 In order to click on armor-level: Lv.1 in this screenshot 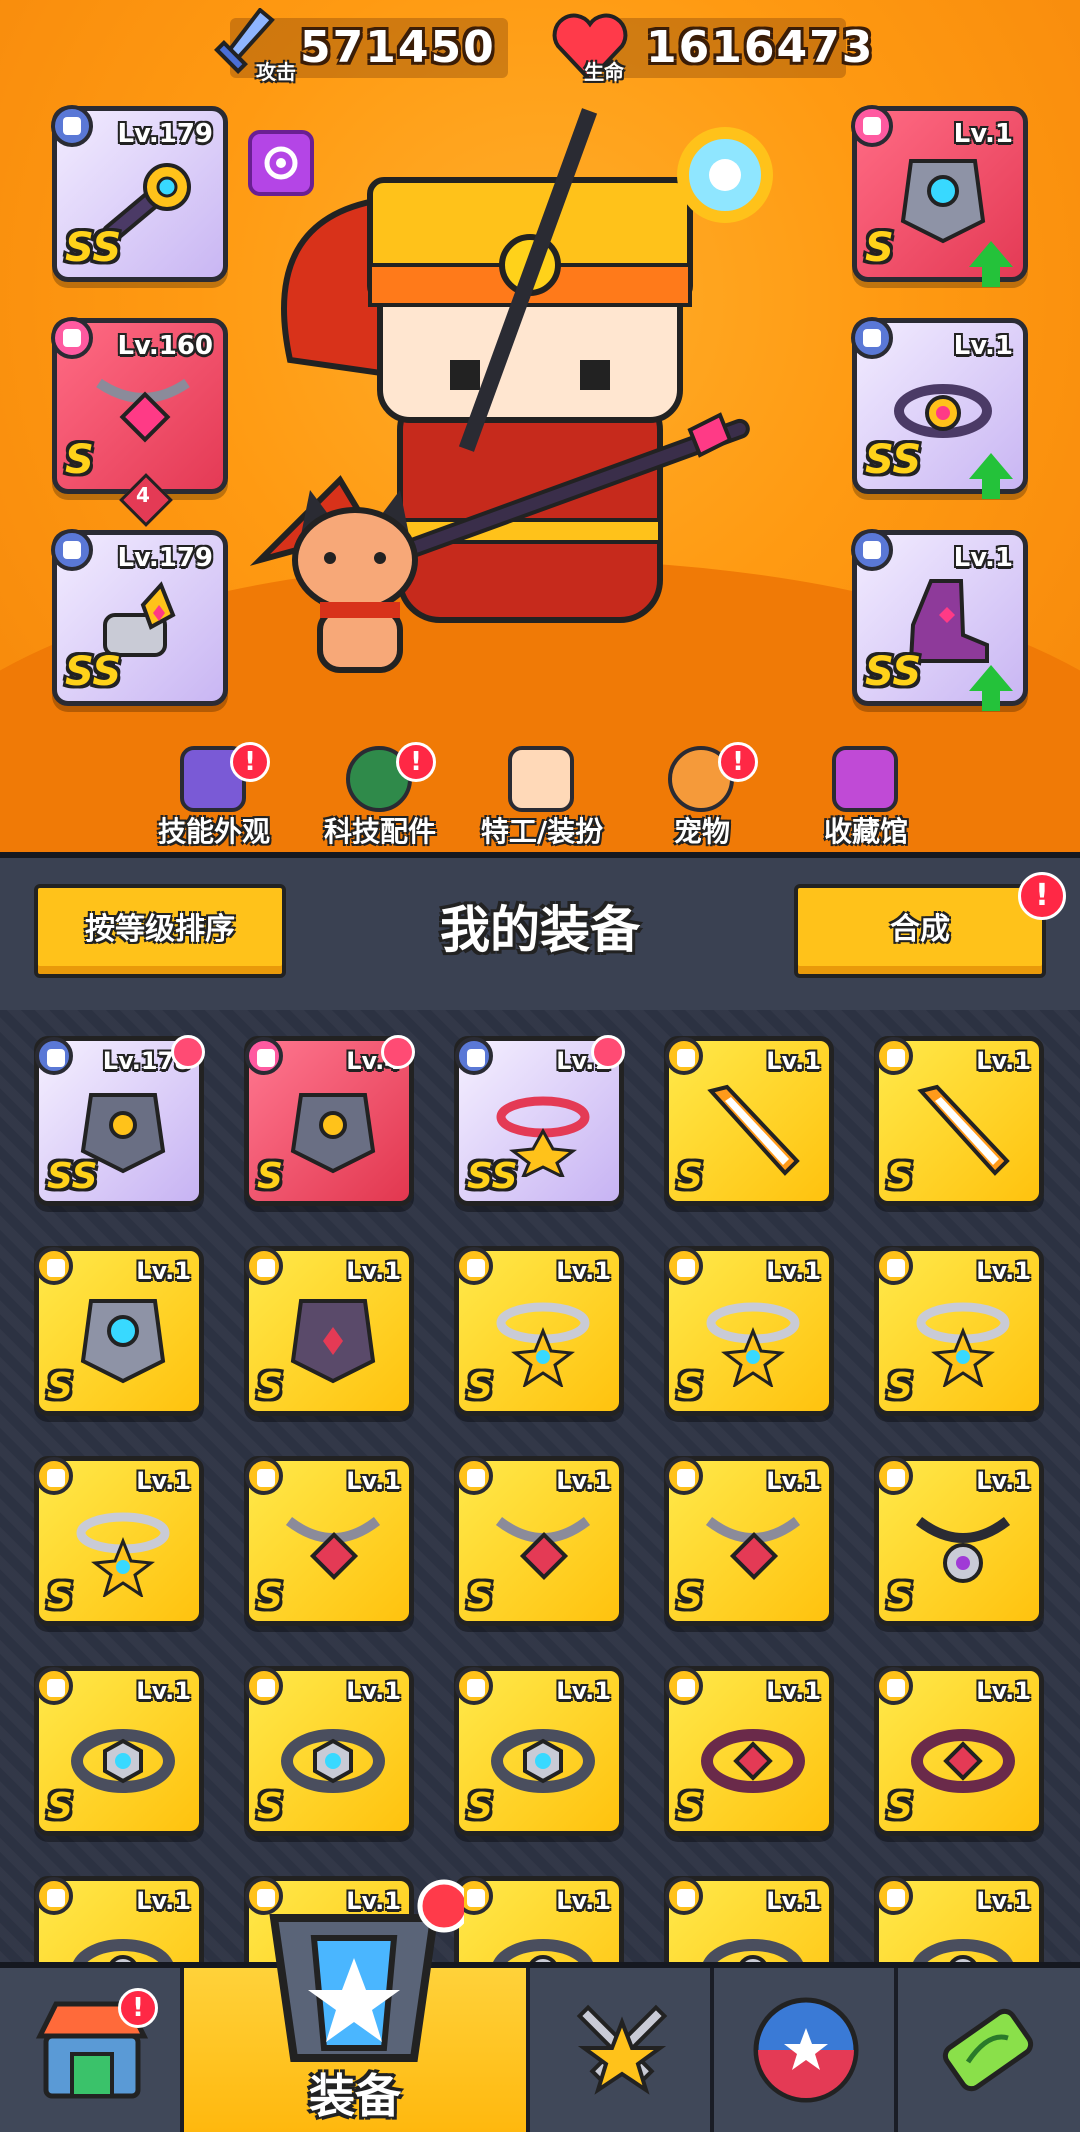, I will do `click(983, 134)`.